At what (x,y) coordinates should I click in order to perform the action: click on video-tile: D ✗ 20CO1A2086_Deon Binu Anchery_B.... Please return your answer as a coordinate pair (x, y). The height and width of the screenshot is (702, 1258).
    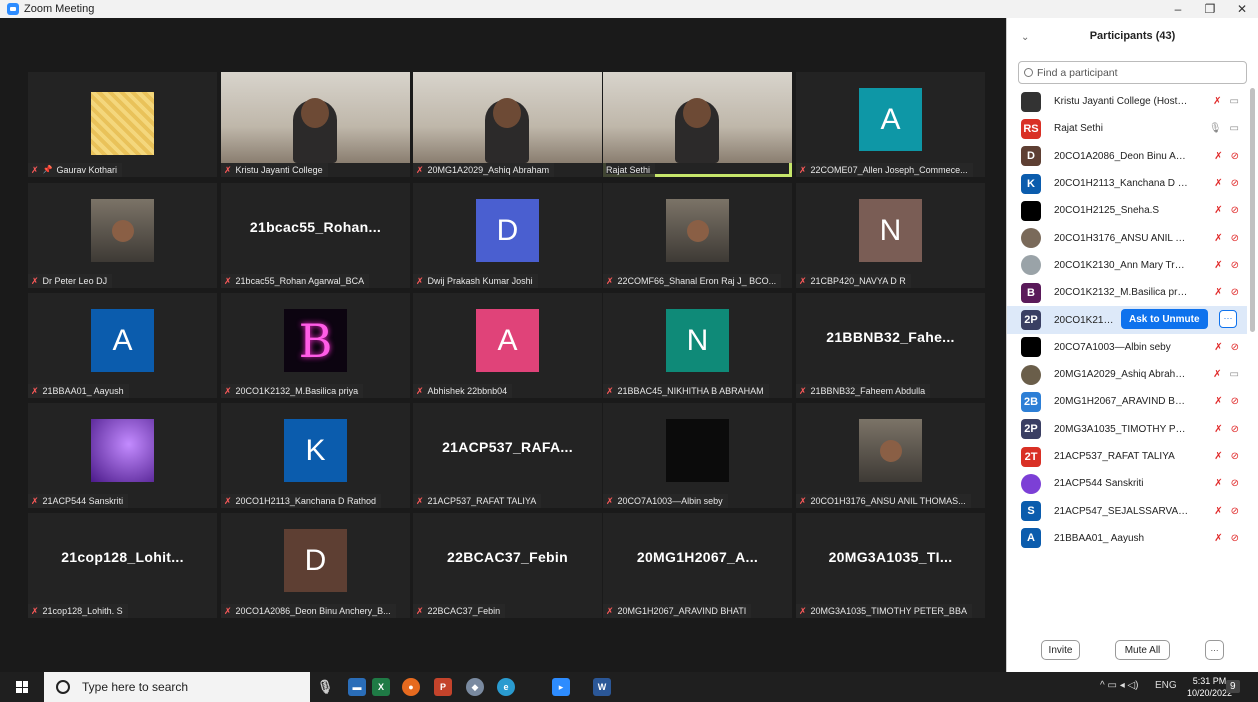
    Looking at the image, I should click on (315, 565).